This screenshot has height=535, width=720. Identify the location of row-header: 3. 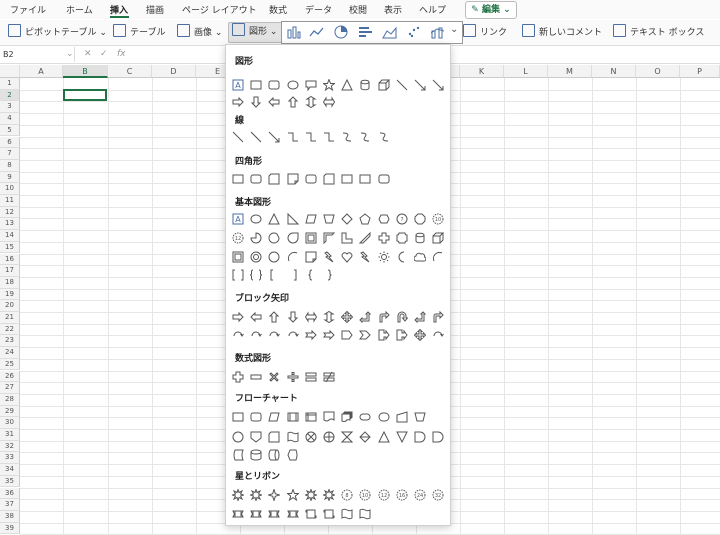
(10, 107).